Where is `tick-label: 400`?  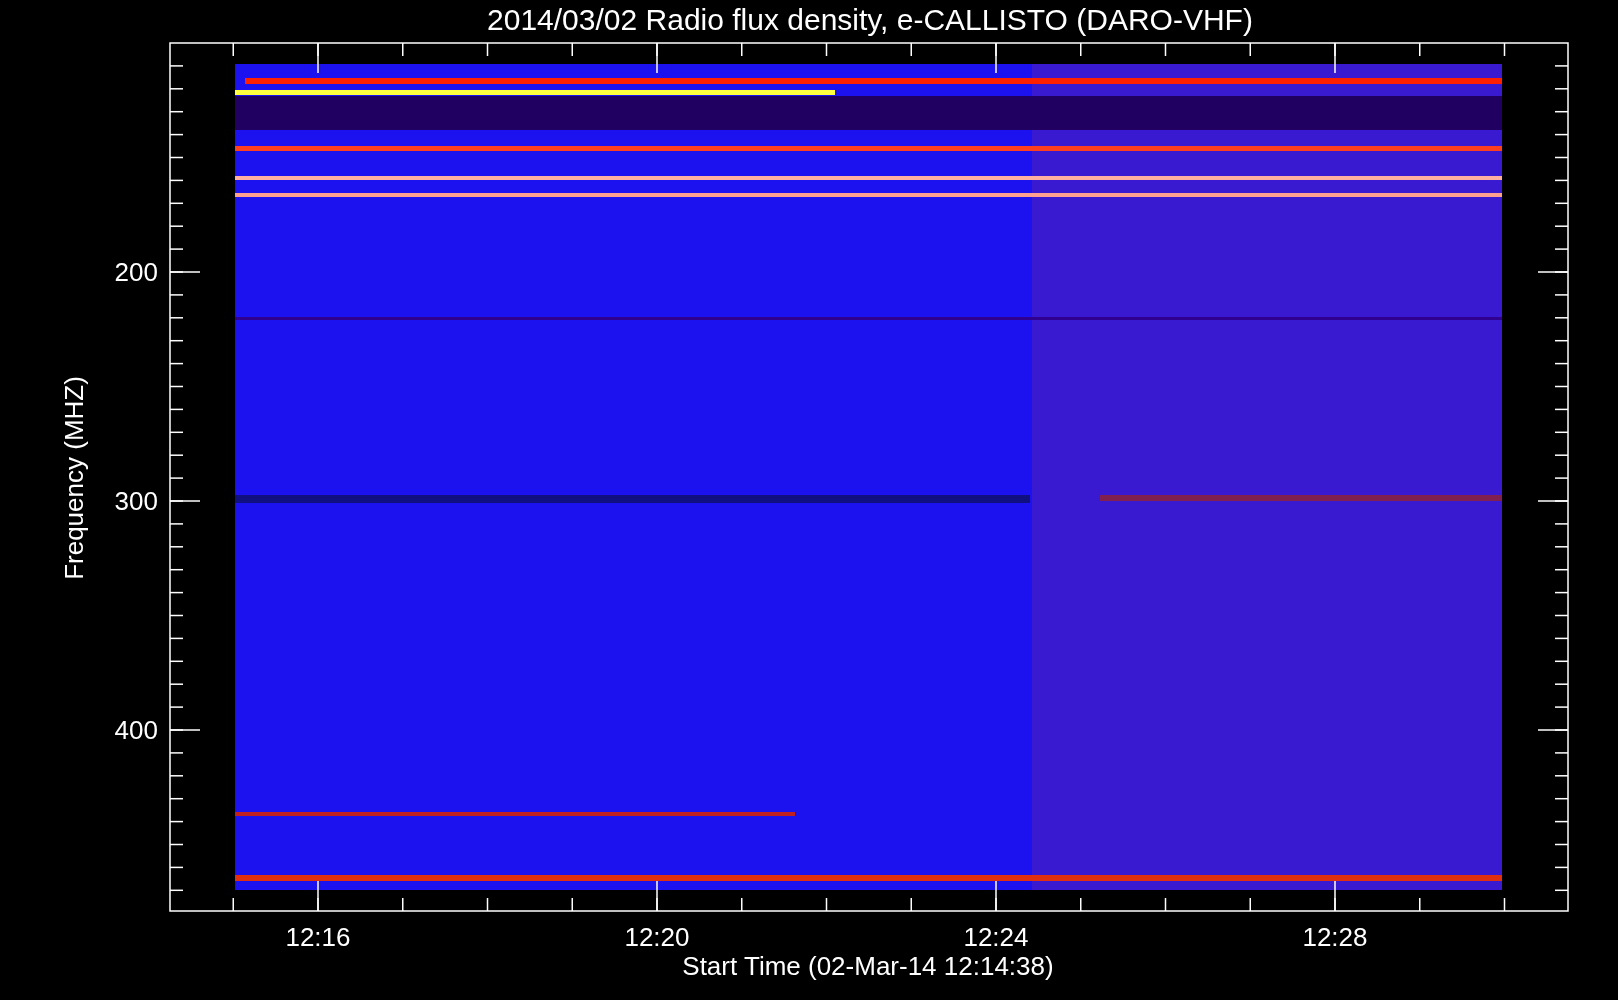 tick-label: 400 is located at coordinates (136, 730).